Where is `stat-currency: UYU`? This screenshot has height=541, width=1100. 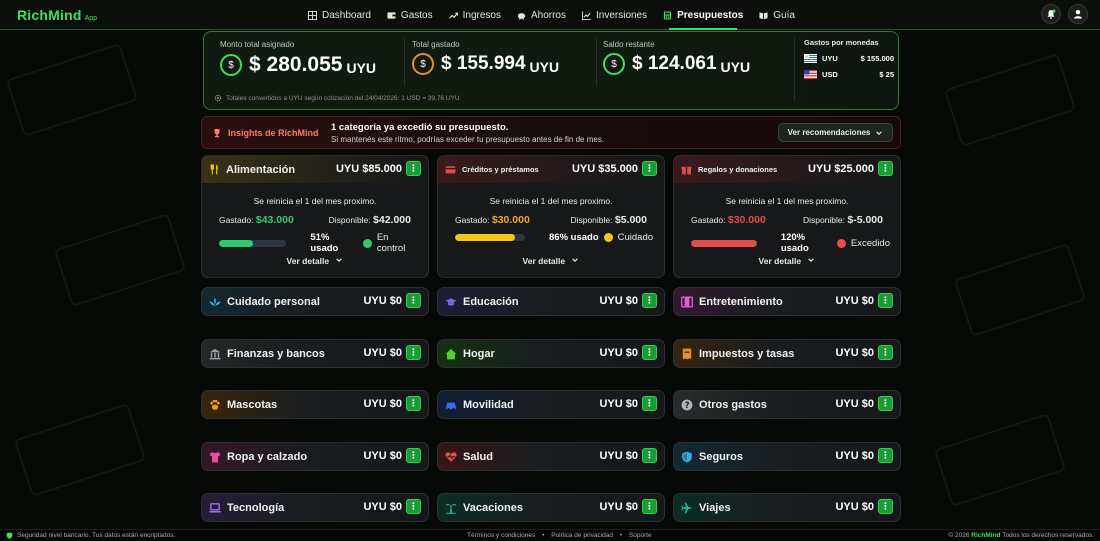
stat-currency: UYU is located at coordinates (544, 66).